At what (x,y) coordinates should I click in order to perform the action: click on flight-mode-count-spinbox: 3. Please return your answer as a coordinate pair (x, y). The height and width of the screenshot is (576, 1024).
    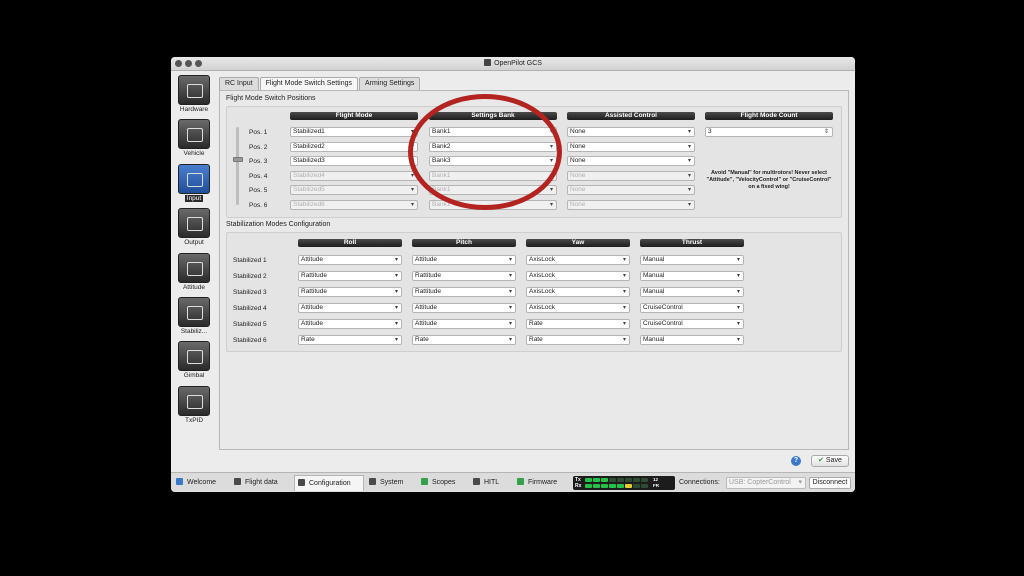
    Looking at the image, I should click on (769, 132).